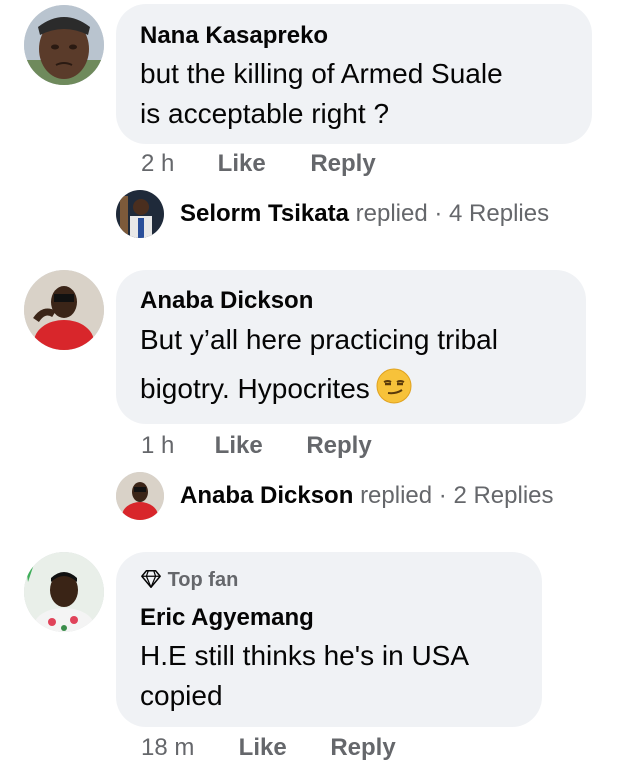 The height and width of the screenshot is (762, 640). I want to click on top-fan-label: Top fan, so click(203, 580).